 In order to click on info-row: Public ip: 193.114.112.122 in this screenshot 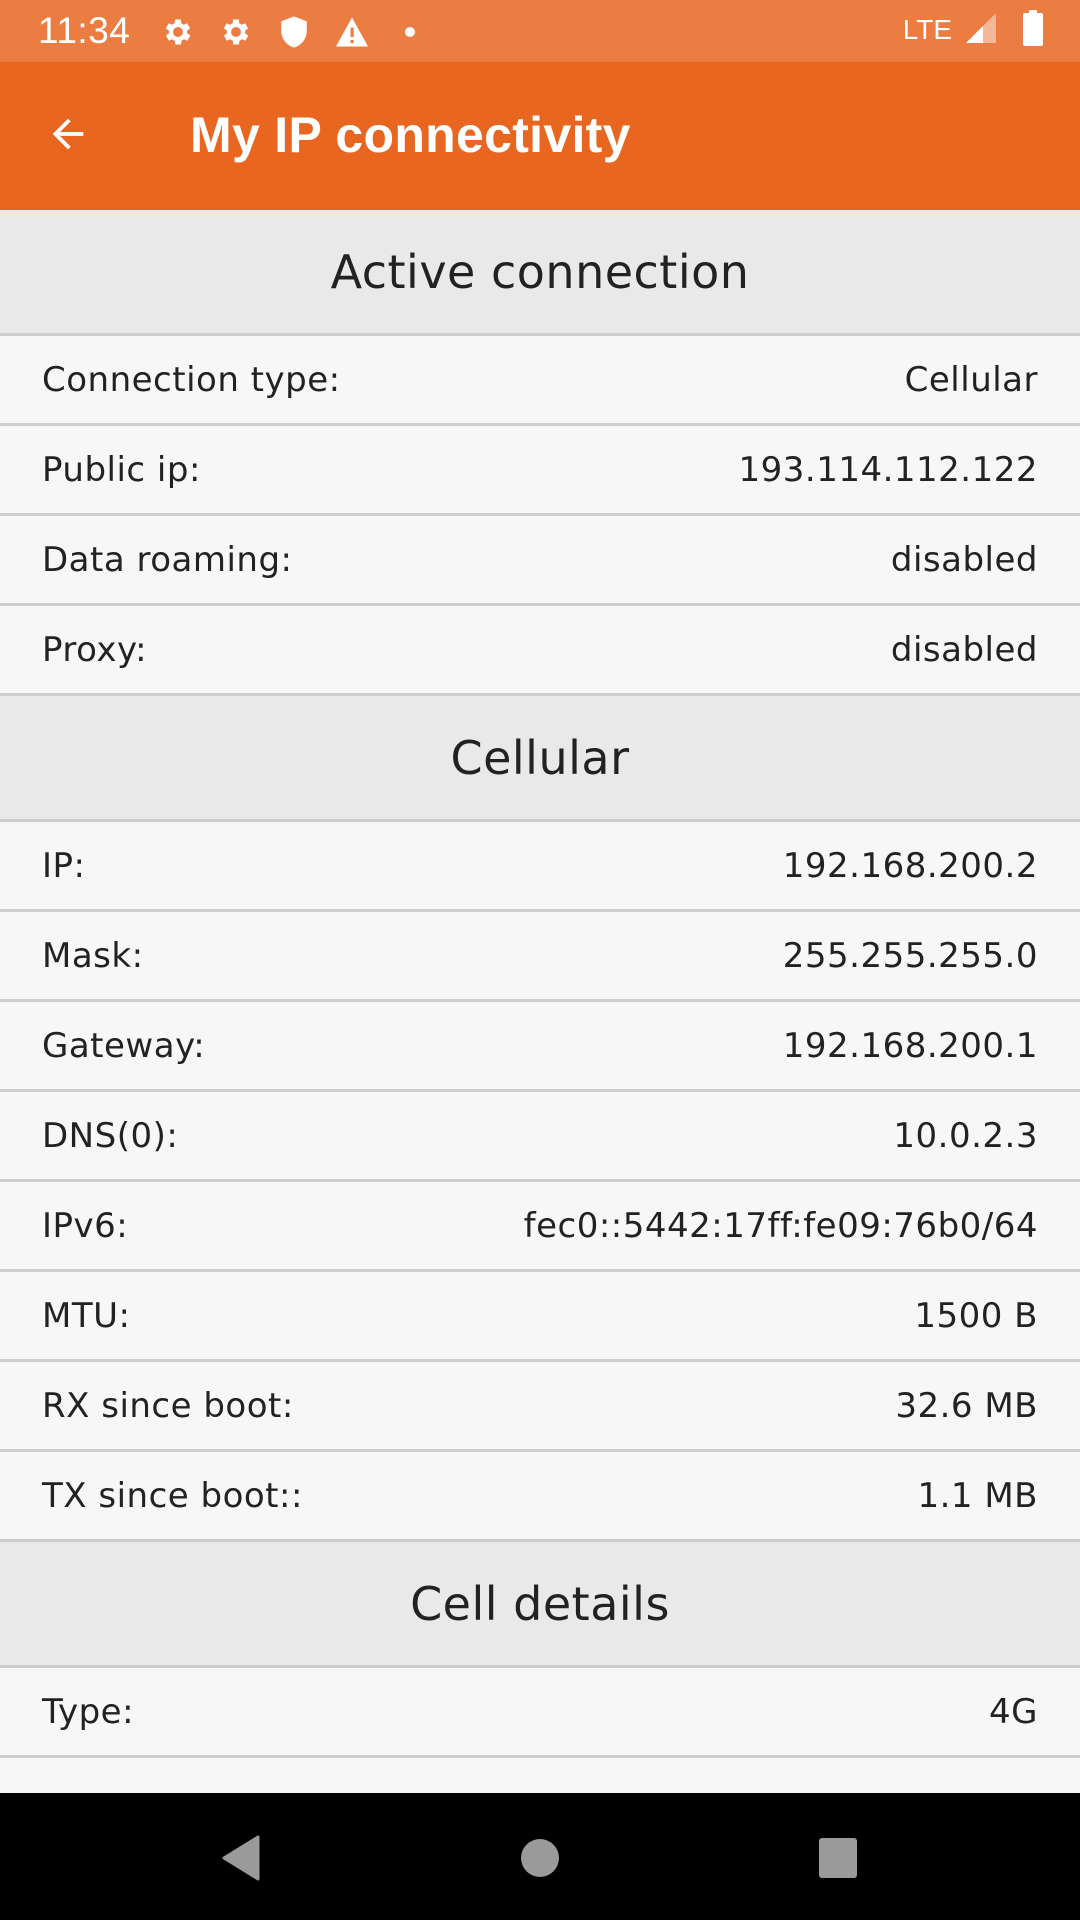, I will do `click(540, 471)`.